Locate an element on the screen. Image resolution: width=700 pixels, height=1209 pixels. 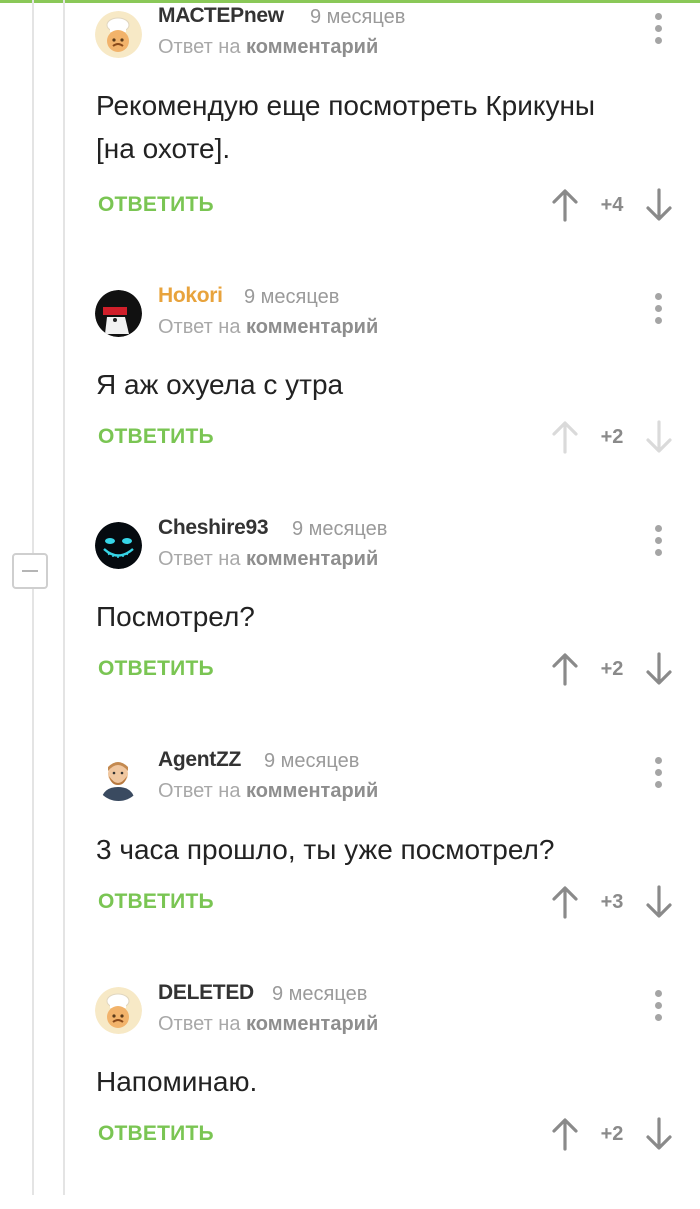
bearded-man-avatar-icon is located at coordinates (118, 777).